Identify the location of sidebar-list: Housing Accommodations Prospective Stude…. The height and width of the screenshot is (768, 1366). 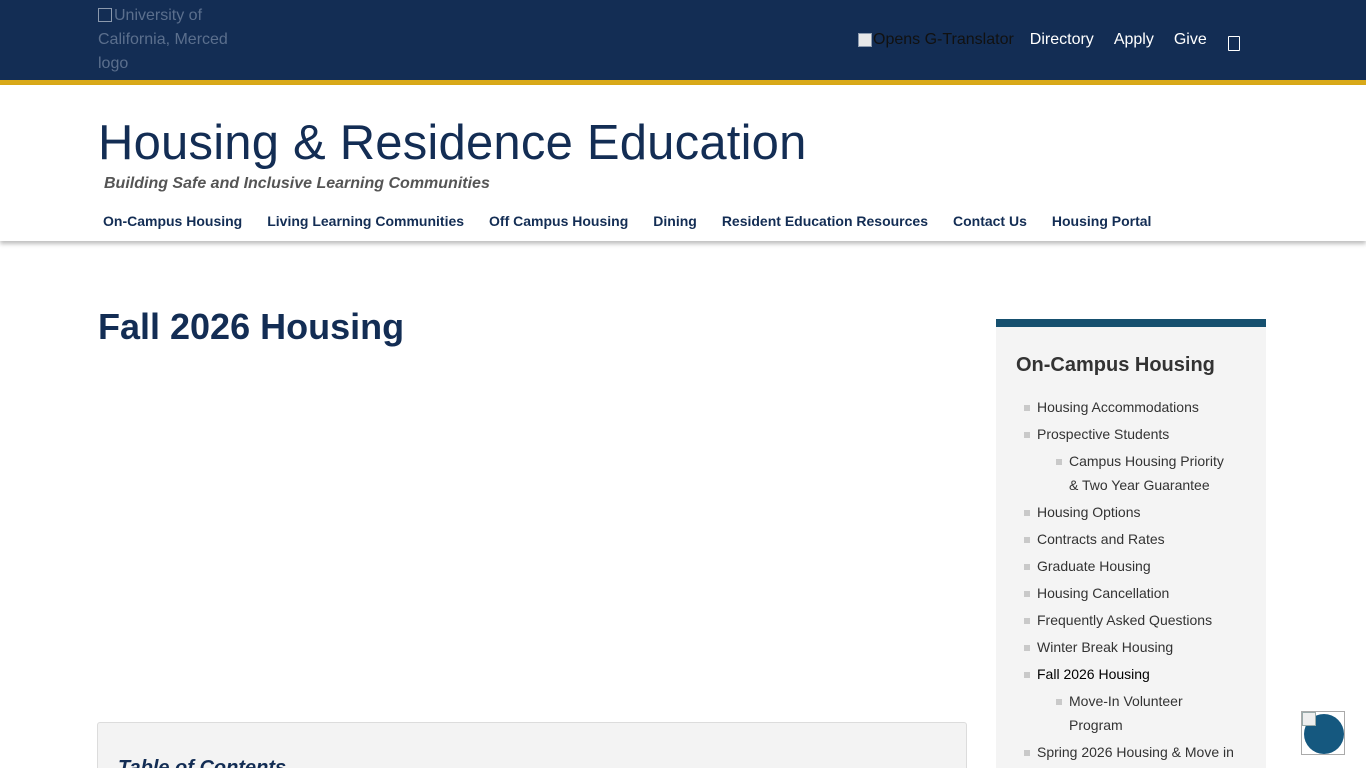
(1139, 581).